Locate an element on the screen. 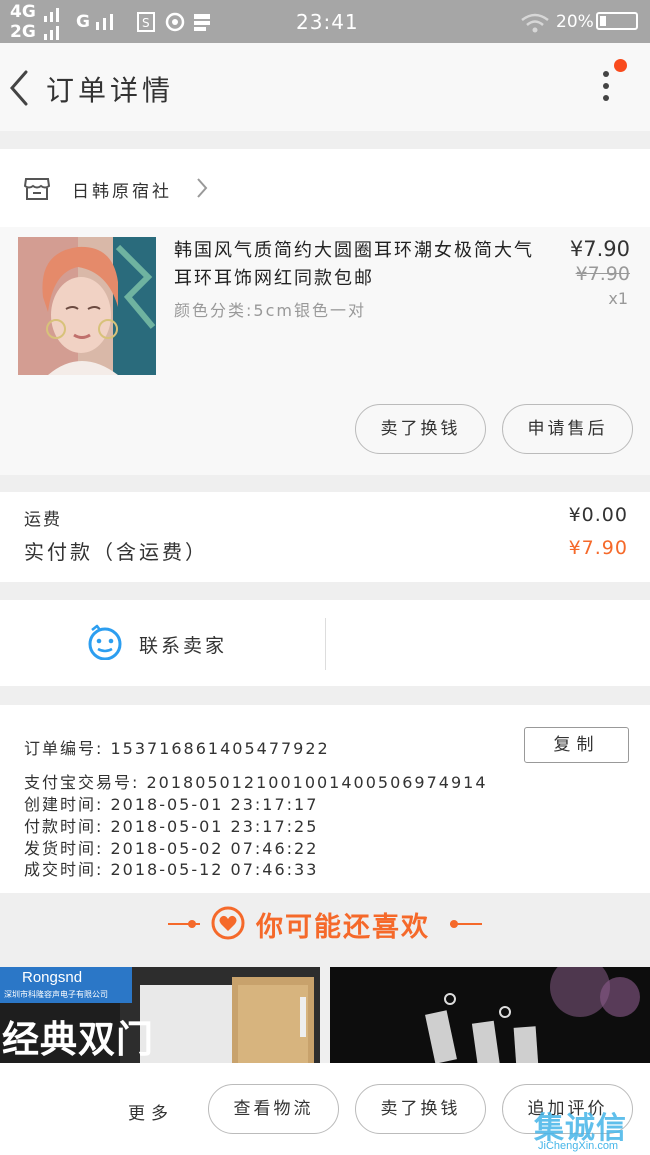 The width and height of the screenshot is (650, 1155). shop-row: 日韩原宿社 is located at coordinates (325, 188).